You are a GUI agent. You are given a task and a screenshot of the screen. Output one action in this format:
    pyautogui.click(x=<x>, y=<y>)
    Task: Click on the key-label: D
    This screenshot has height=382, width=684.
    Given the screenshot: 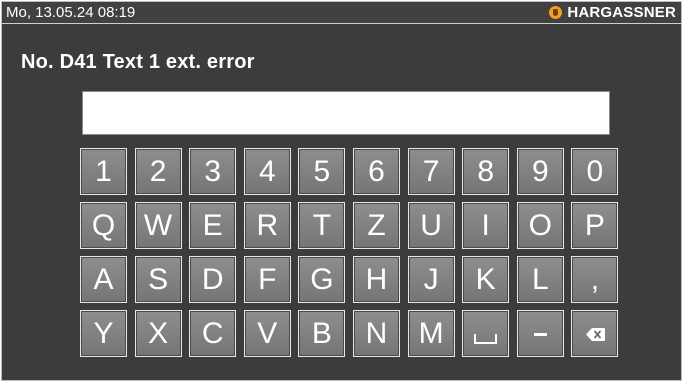 What is the action you would take?
    pyautogui.click(x=212, y=279)
    